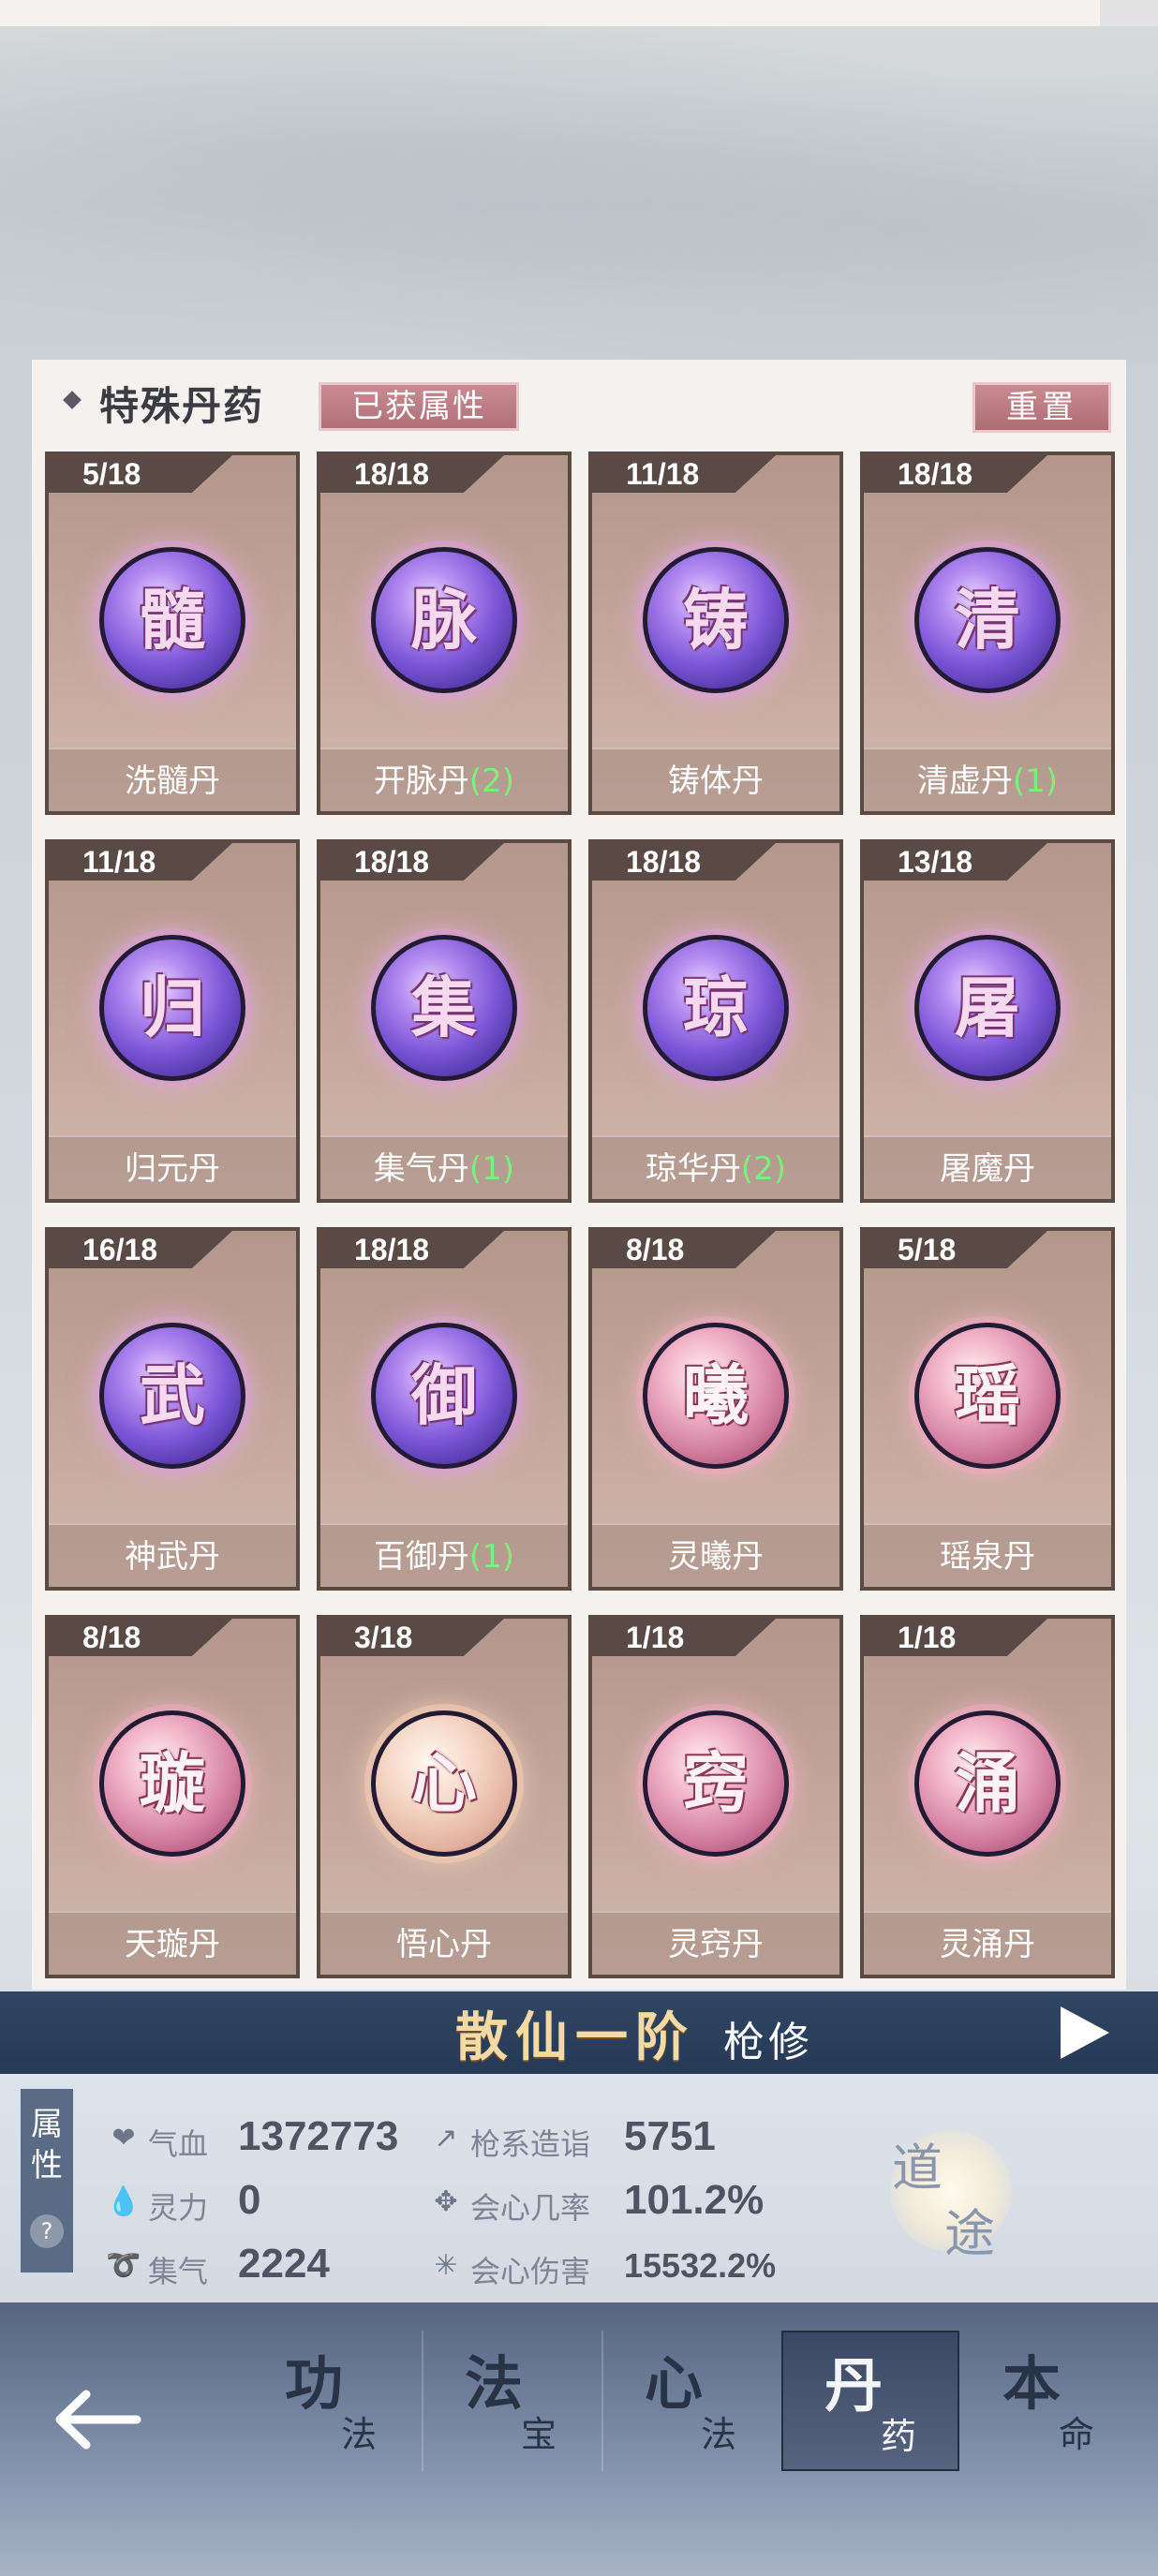 This screenshot has width=1158, height=2576. I want to click on nav-tab: 法宝, so click(512, 2401).